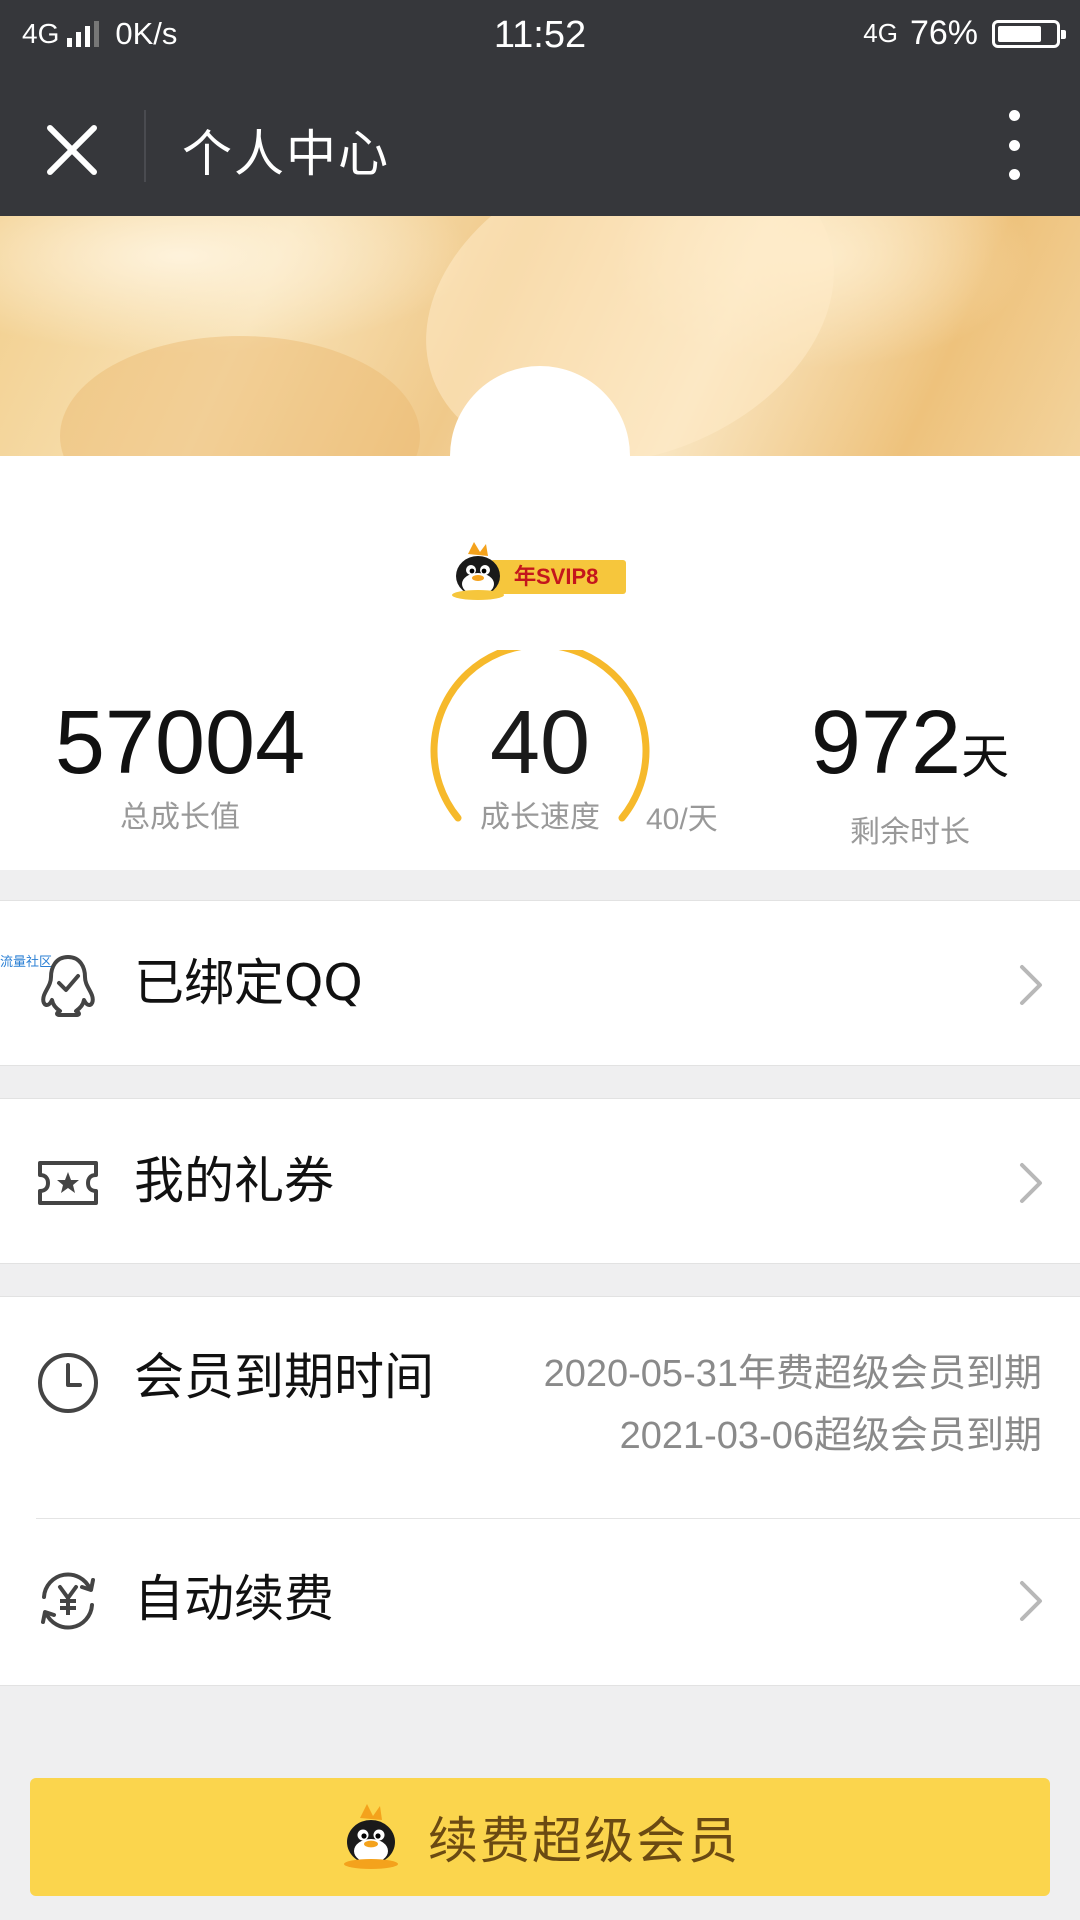 This screenshot has width=1080, height=1920. I want to click on status-right: 4G 76%, so click(964, 33).